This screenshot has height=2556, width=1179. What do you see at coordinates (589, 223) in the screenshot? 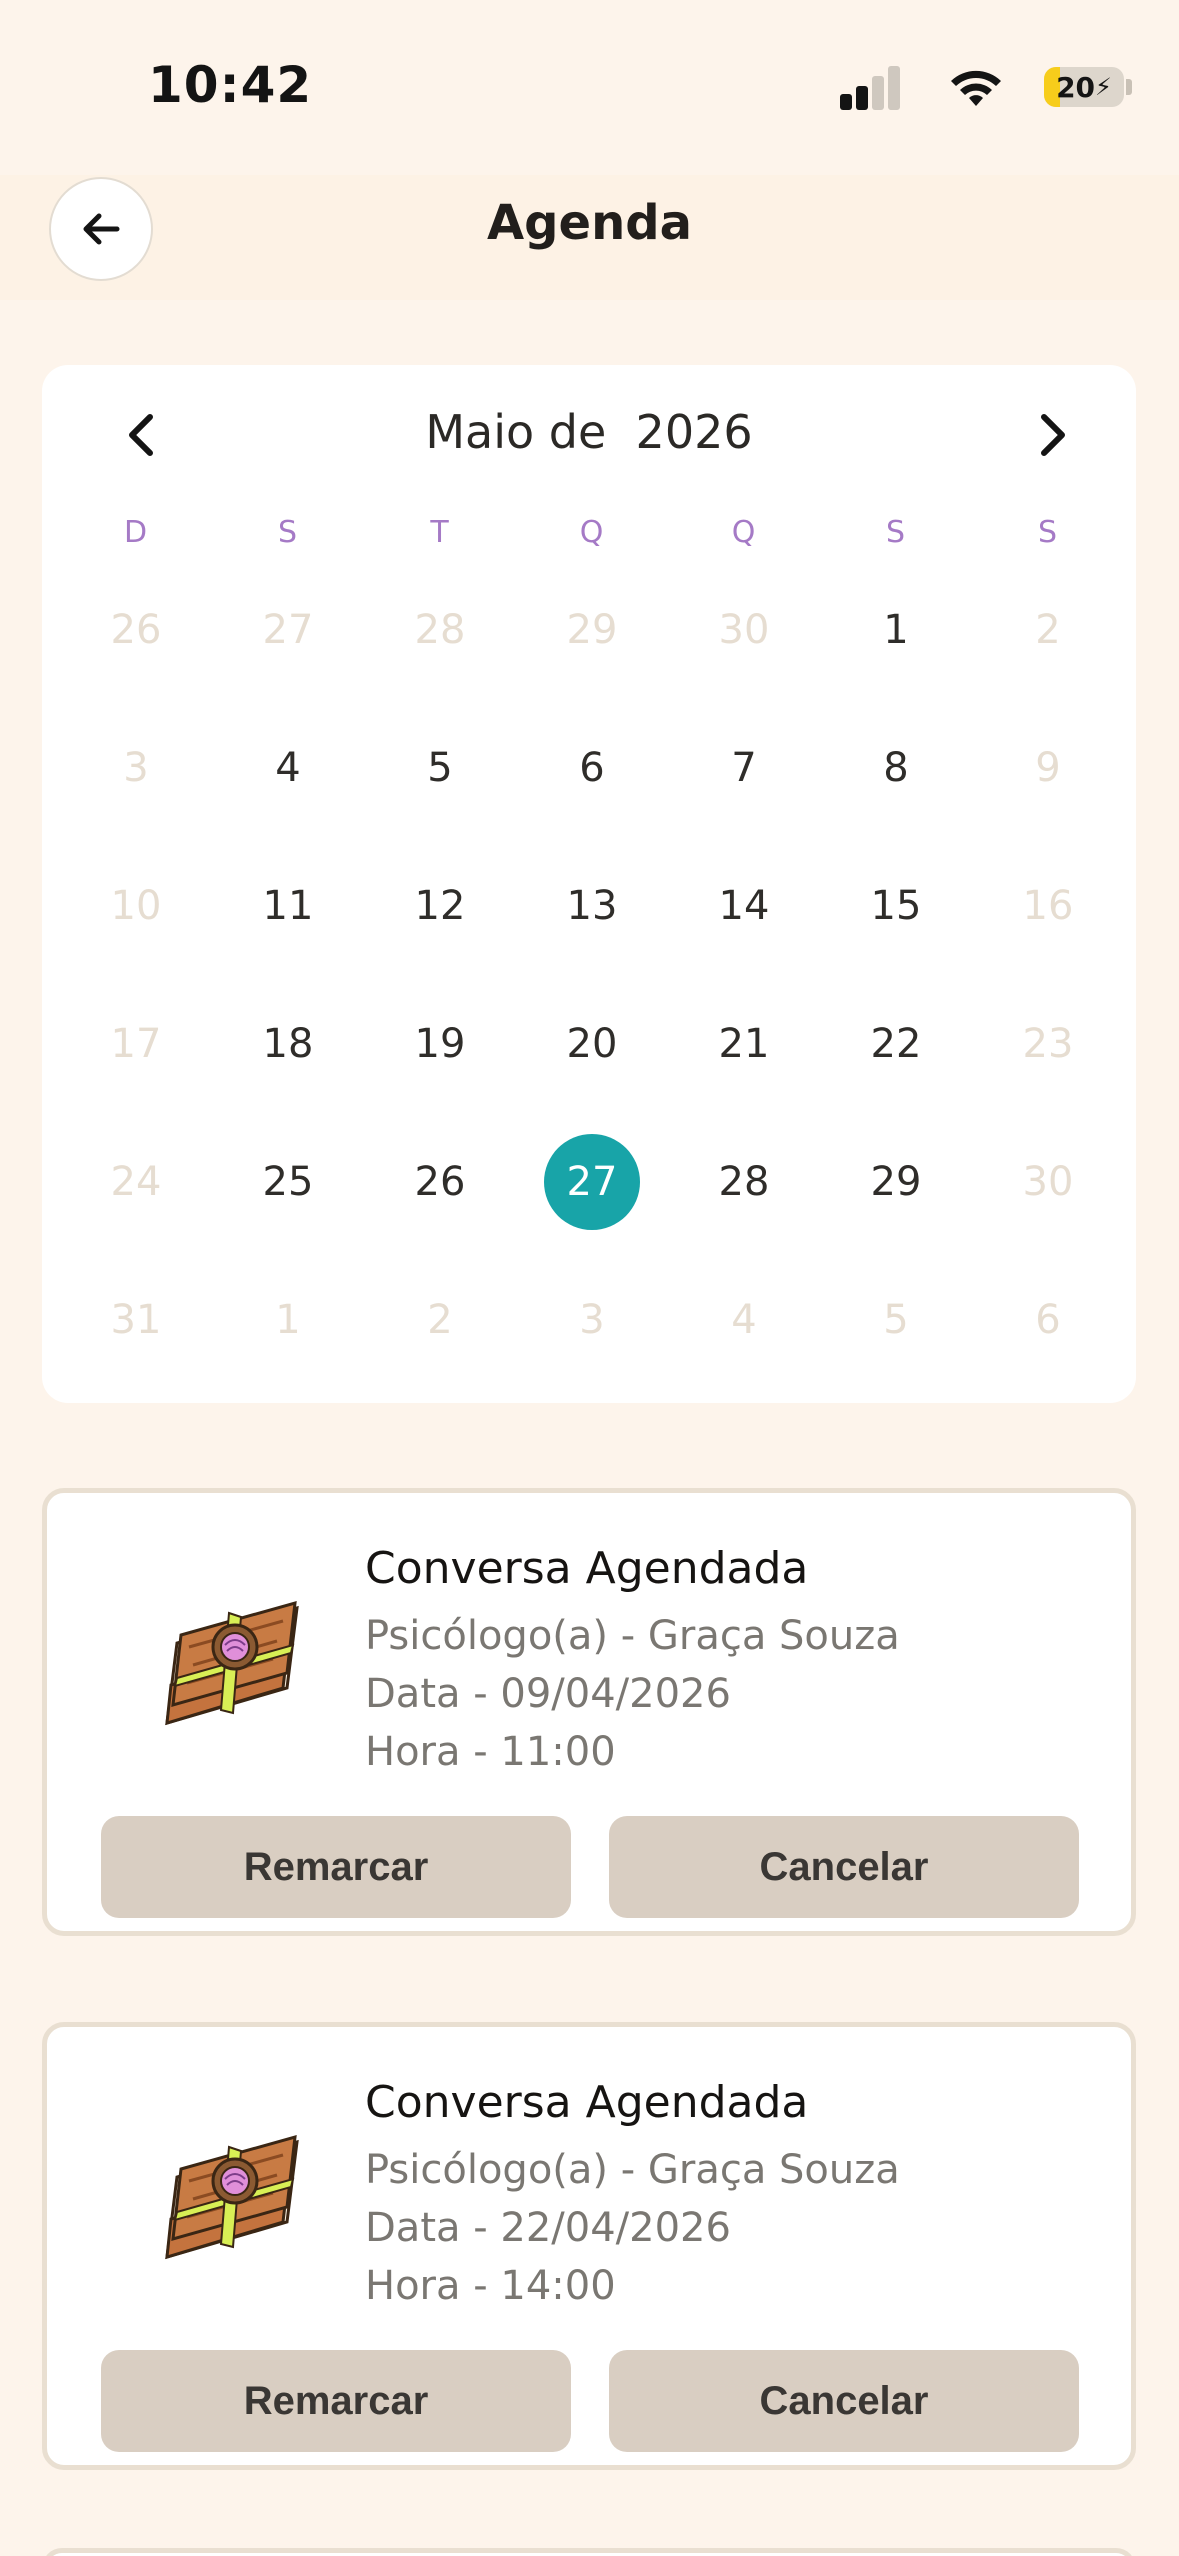
I see `page-title: Agenda` at bounding box center [589, 223].